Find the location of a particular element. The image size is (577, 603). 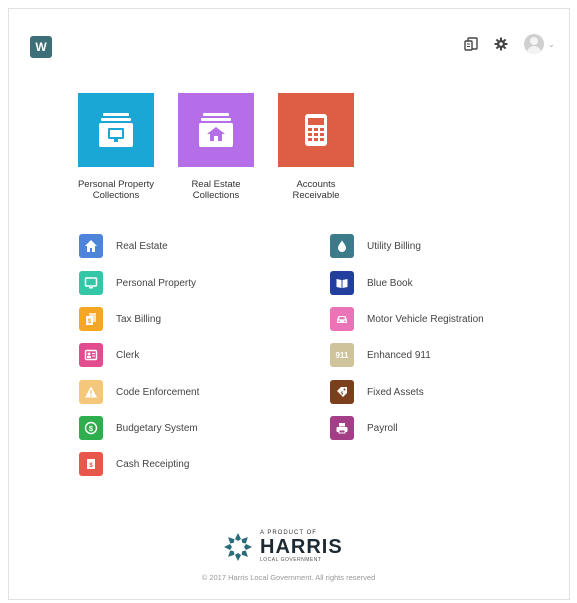

module-tax-billing: $ Tax Billing is located at coordinates (120, 319).